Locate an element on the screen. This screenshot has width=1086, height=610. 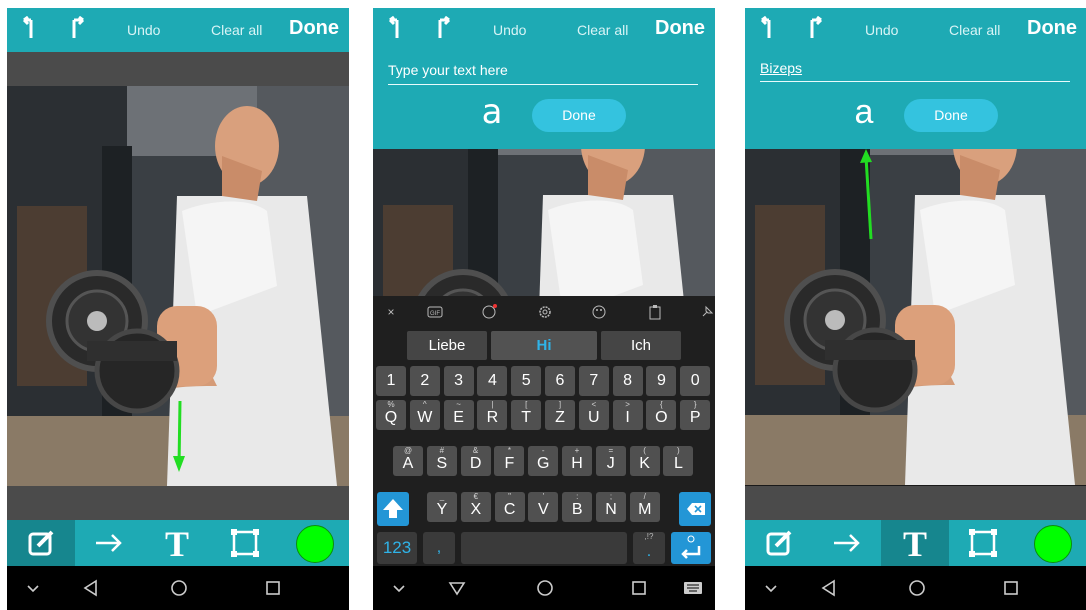
keyboard-switch-icon is located at coordinates (693, 588).